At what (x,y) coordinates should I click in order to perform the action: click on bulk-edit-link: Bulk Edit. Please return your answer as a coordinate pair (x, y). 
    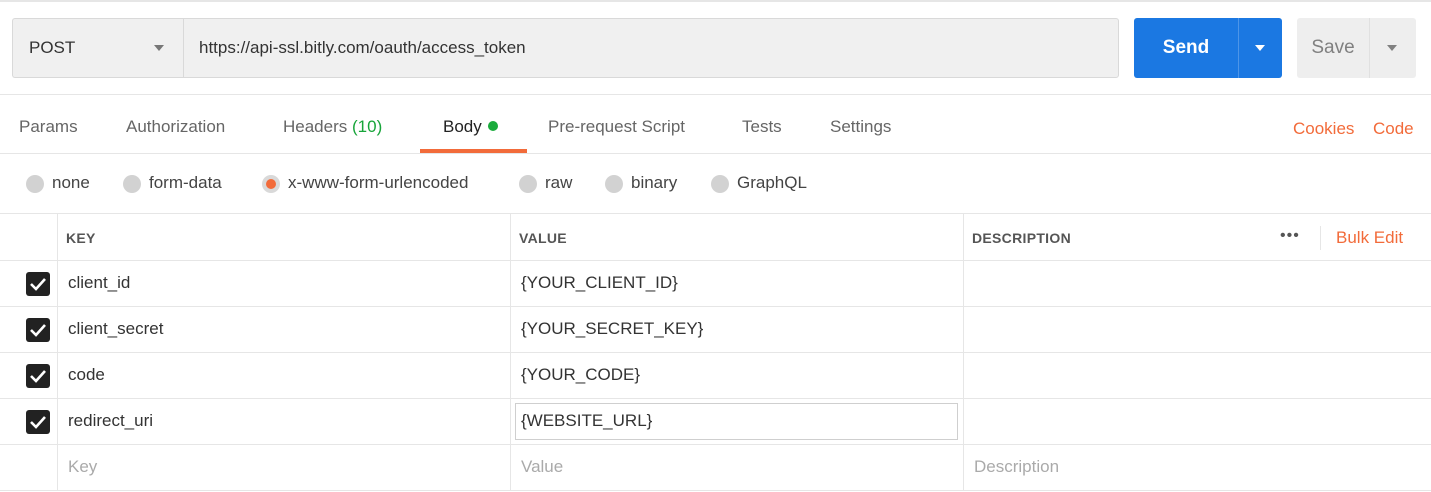
    Looking at the image, I should click on (1369, 238).